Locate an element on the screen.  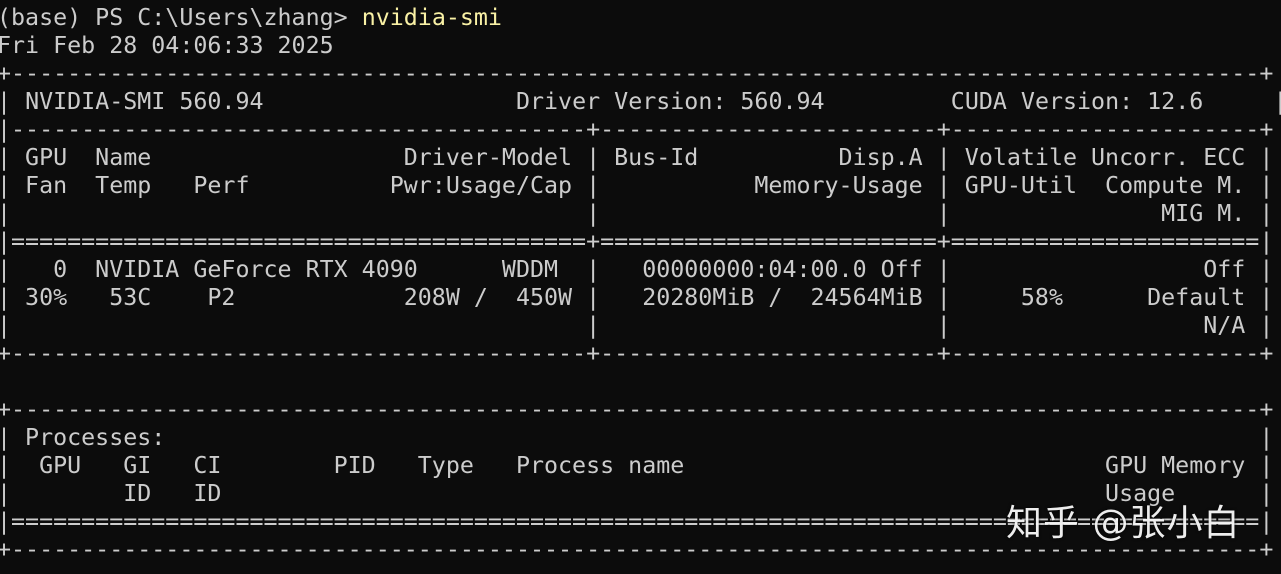
timestamp-line: Fri Feb 28 04:06:33 2025 is located at coordinates (167, 45).